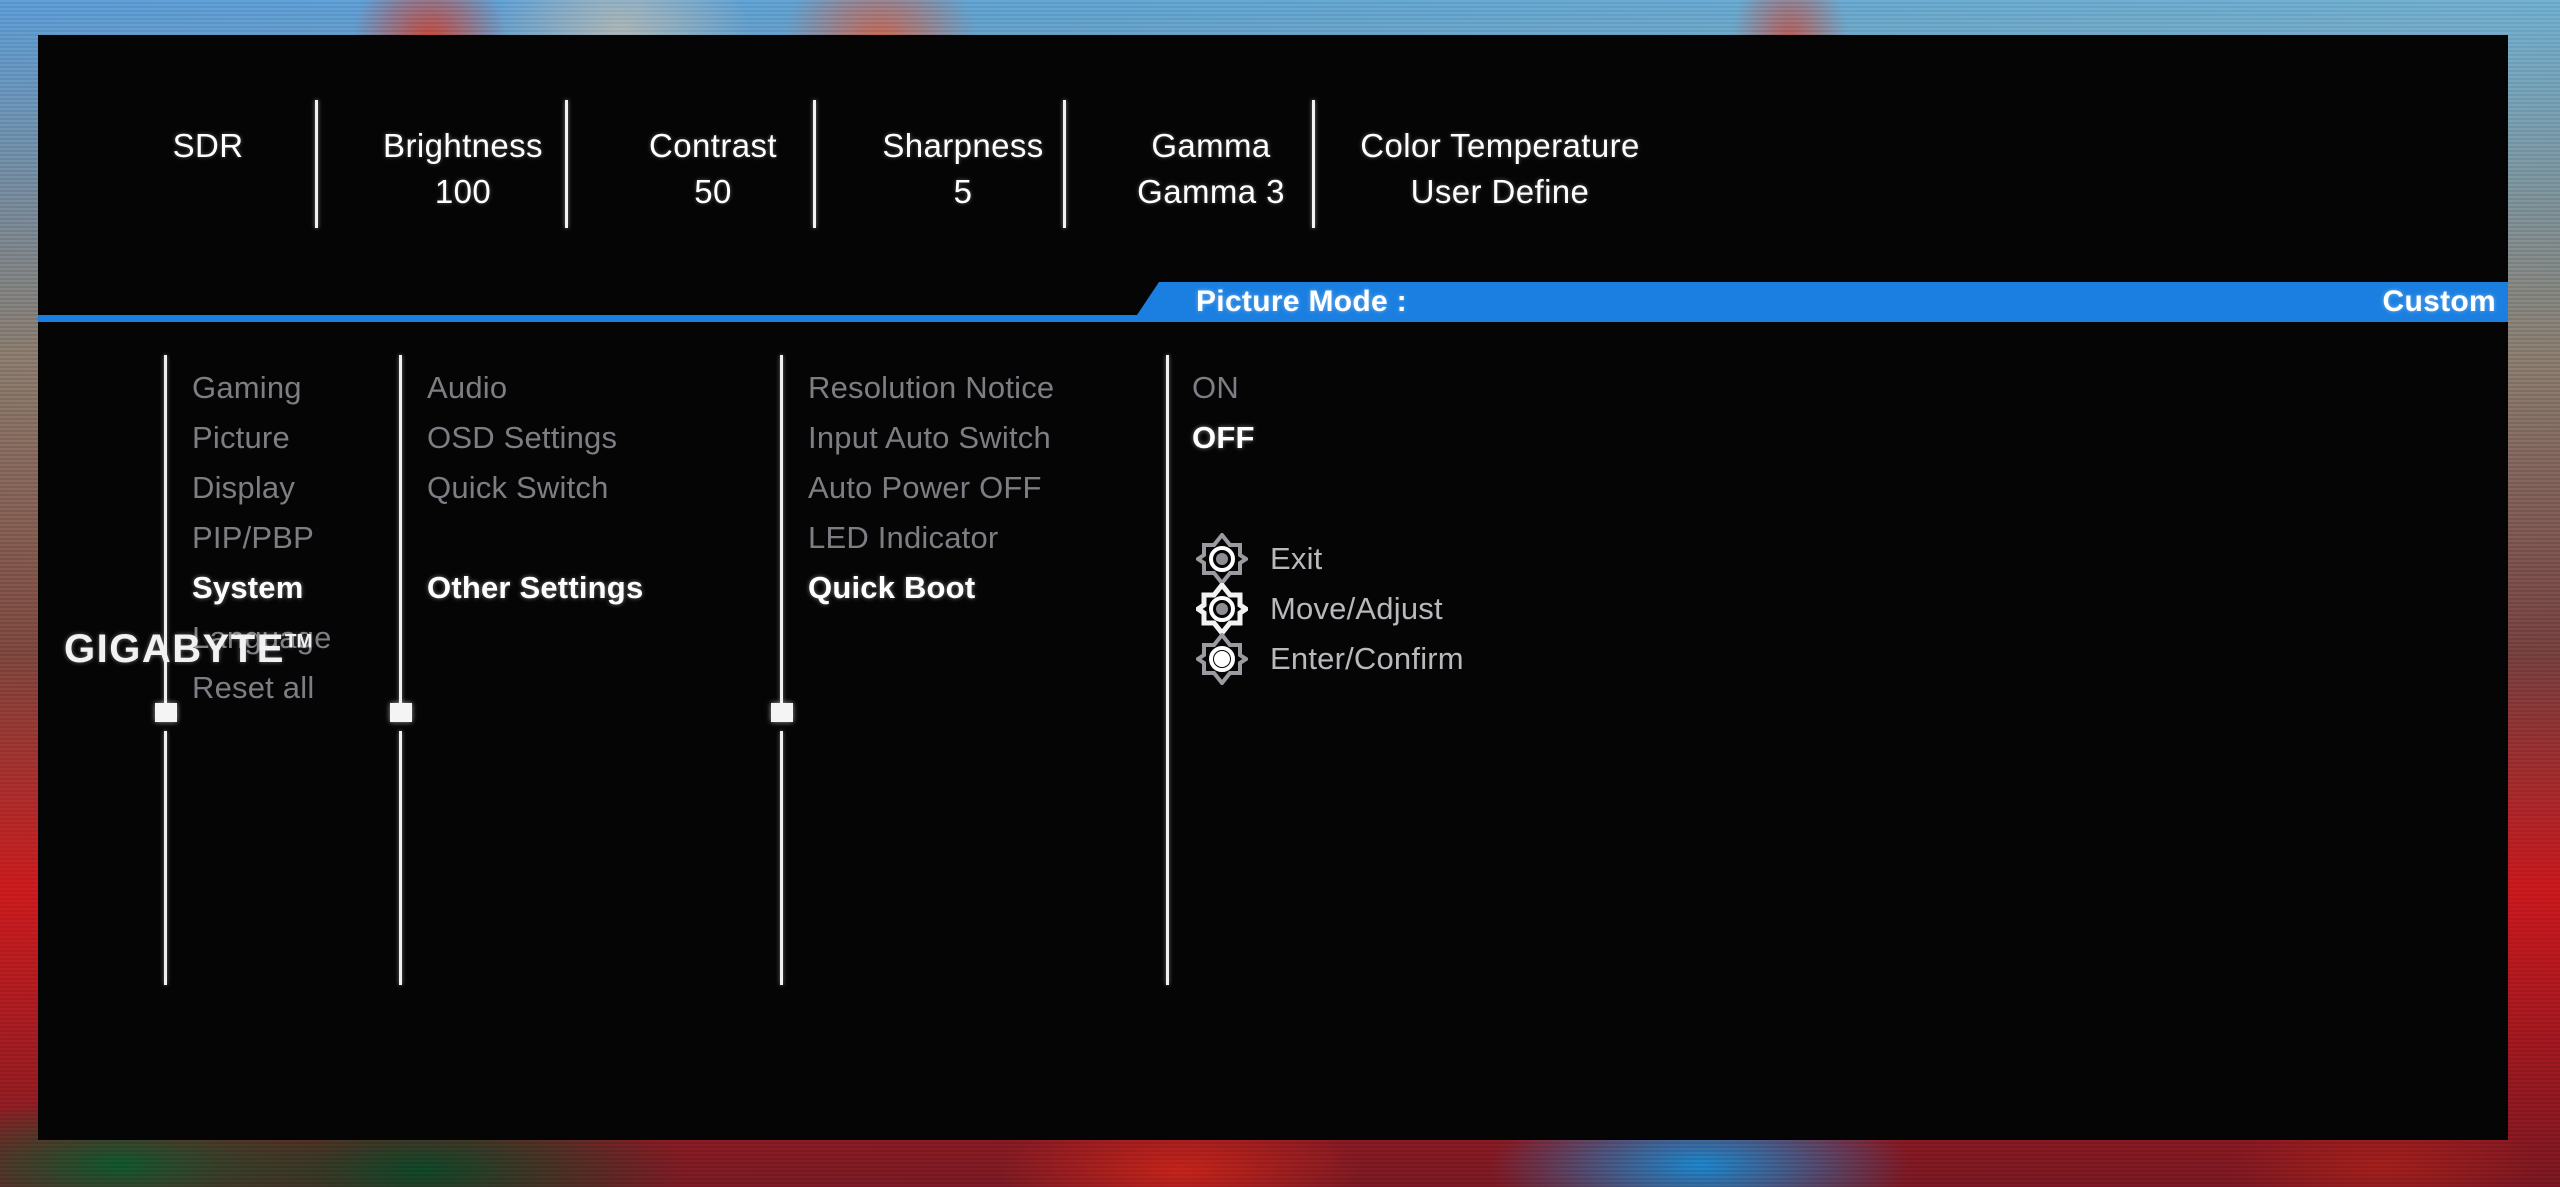 Image resolution: width=2560 pixels, height=1187 pixels. Describe the element at coordinates (1356, 608) in the screenshot. I see `legend-label-move-adjust: Move/Adjust` at that location.